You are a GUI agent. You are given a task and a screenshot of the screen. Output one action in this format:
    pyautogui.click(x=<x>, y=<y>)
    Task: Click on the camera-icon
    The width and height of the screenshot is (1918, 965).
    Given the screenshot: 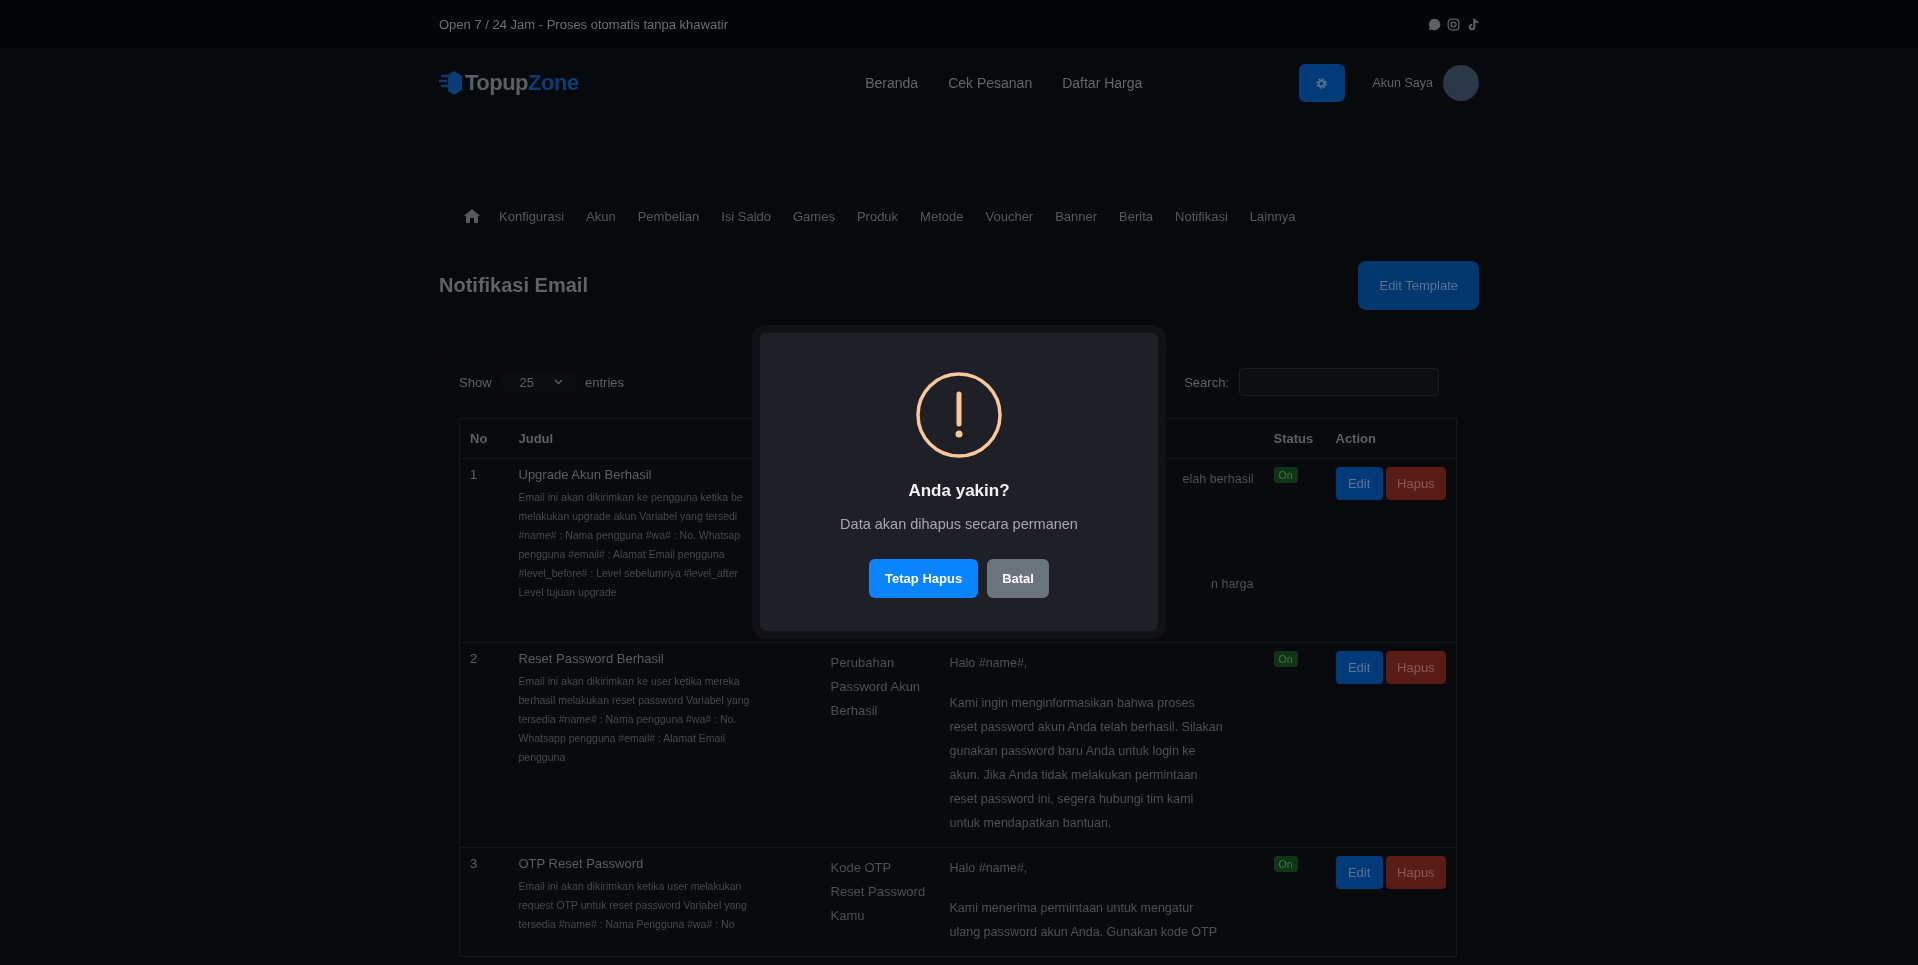 What is the action you would take?
    pyautogui.click(x=1453, y=24)
    